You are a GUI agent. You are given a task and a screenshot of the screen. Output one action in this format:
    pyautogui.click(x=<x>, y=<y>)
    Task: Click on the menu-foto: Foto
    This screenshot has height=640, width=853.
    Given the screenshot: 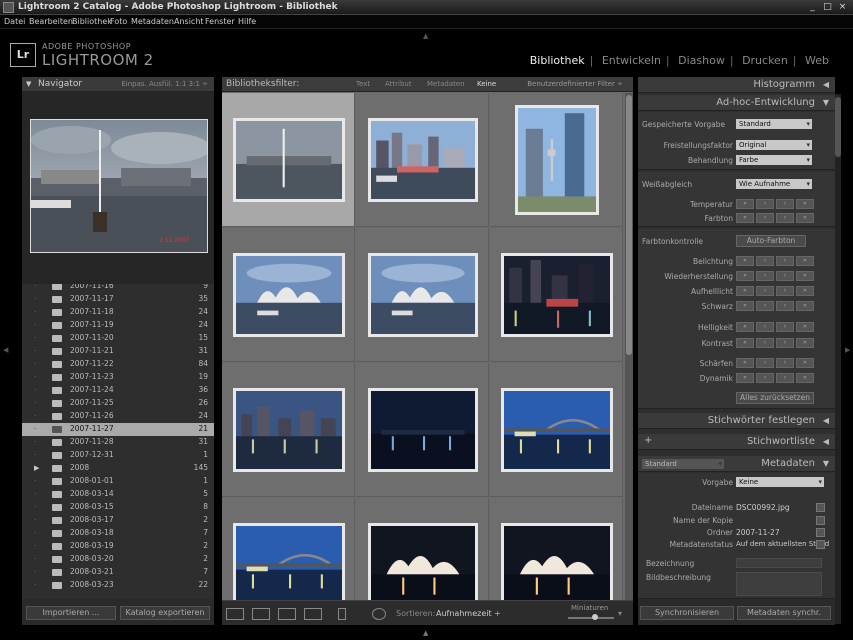 What is the action you would take?
    pyautogui.click(x=118, y=21)
    